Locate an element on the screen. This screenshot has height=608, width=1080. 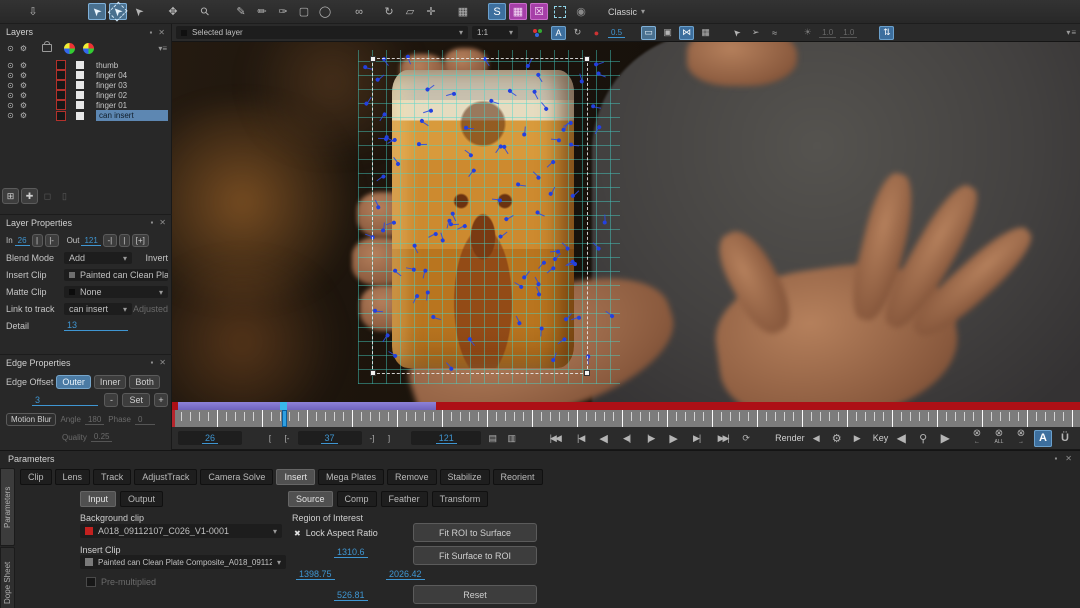
tab-clip: Clip is located at coordinates (36, 477).